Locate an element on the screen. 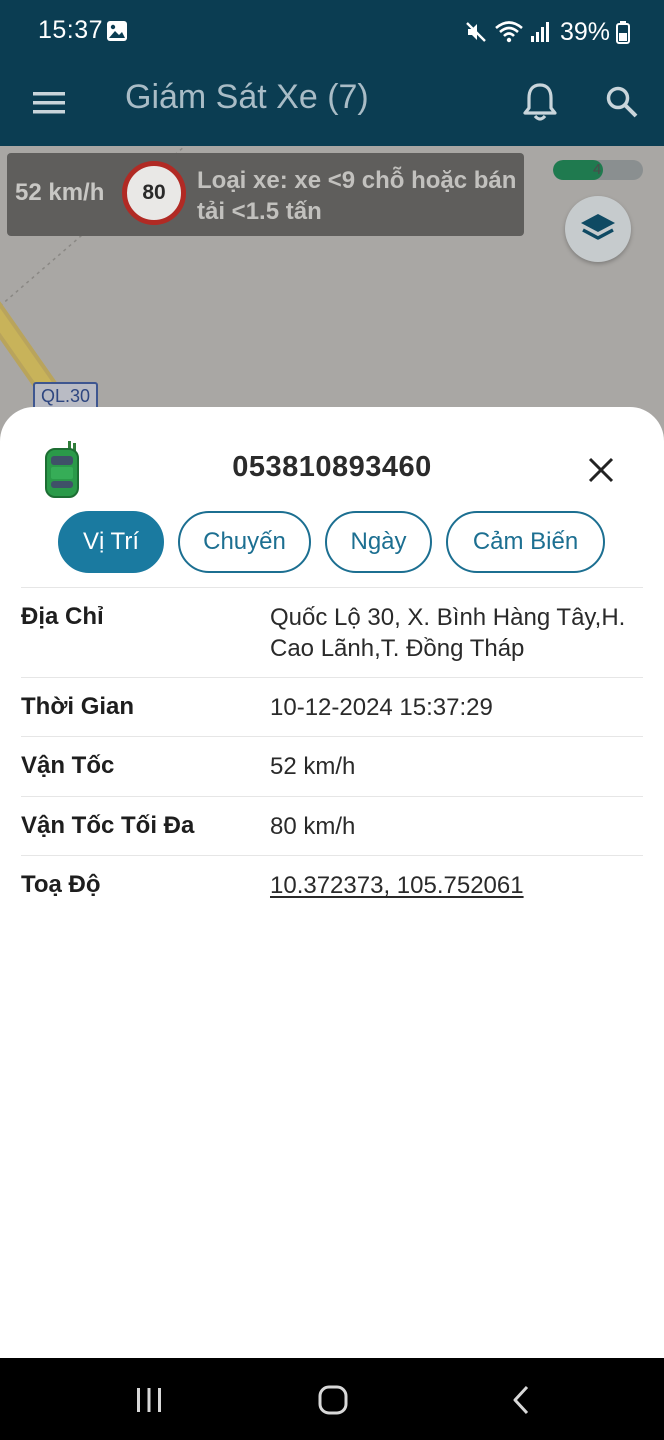 The image size is (664, 1440). close-icon is located at coordinates (601, 470).